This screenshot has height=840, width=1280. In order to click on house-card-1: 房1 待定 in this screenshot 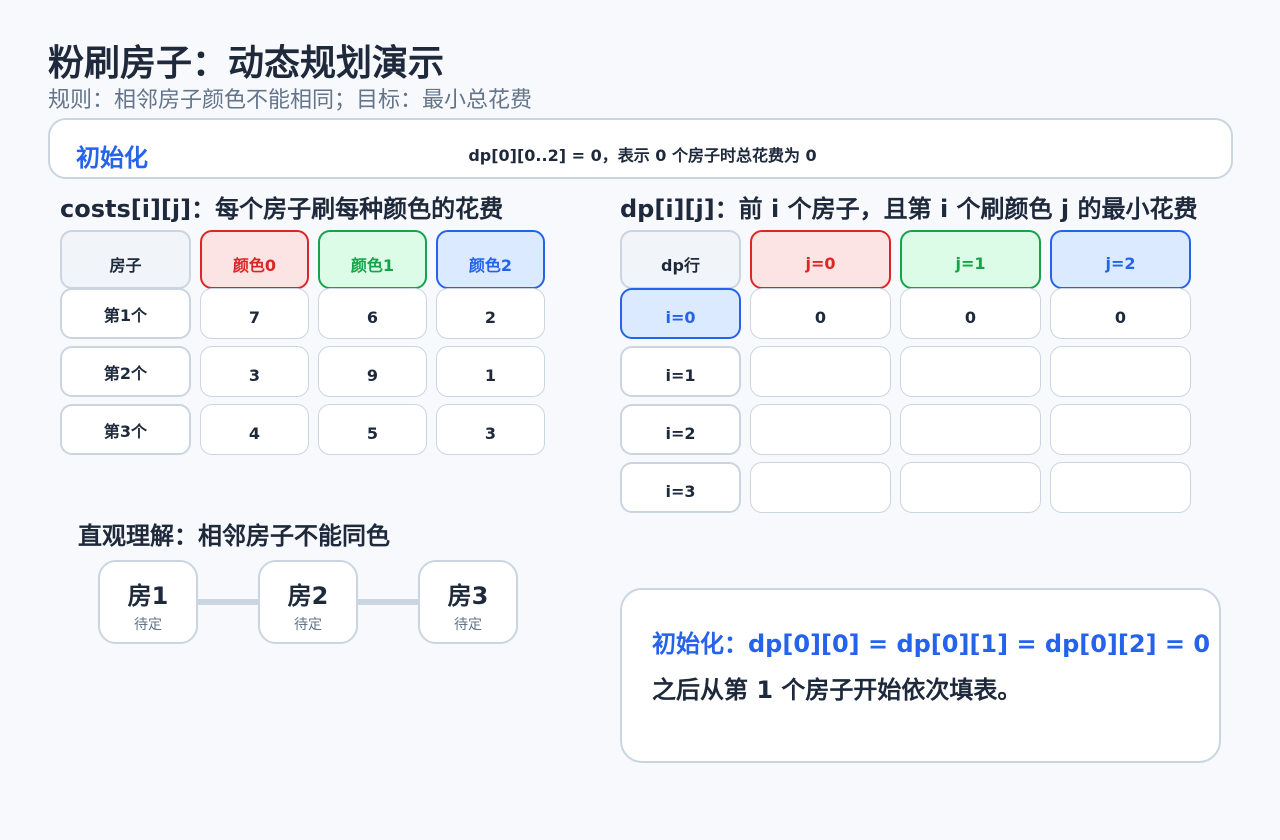, I will do `click(148, 602)`.